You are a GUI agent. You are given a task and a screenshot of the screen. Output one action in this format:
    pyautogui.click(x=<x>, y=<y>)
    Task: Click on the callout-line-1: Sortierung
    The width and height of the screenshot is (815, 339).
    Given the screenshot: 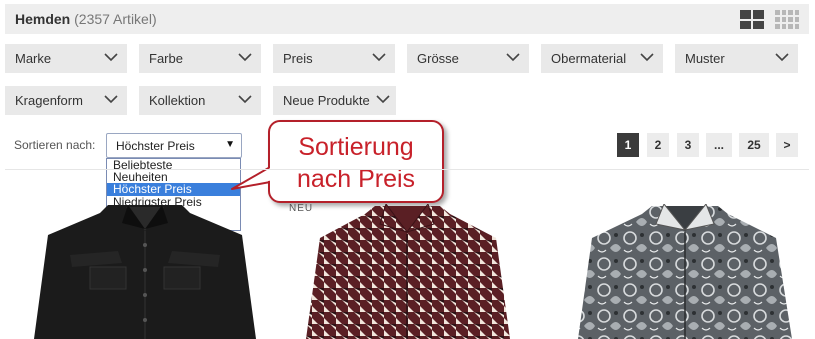 What is the action you would take?
    pyautogui.click(x=356, y=147)
    